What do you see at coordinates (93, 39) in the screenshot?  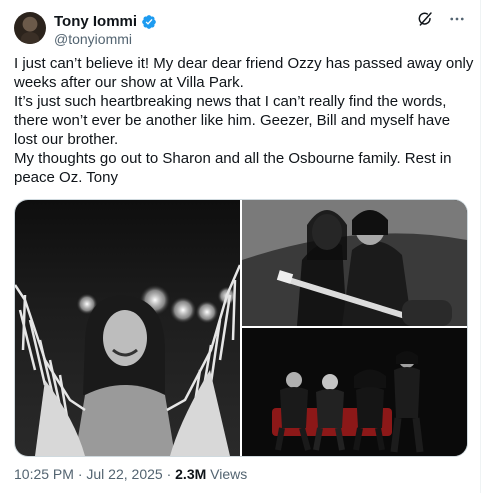 I see `author-handle: @tonyiommi` at bounding box center [93, 39].